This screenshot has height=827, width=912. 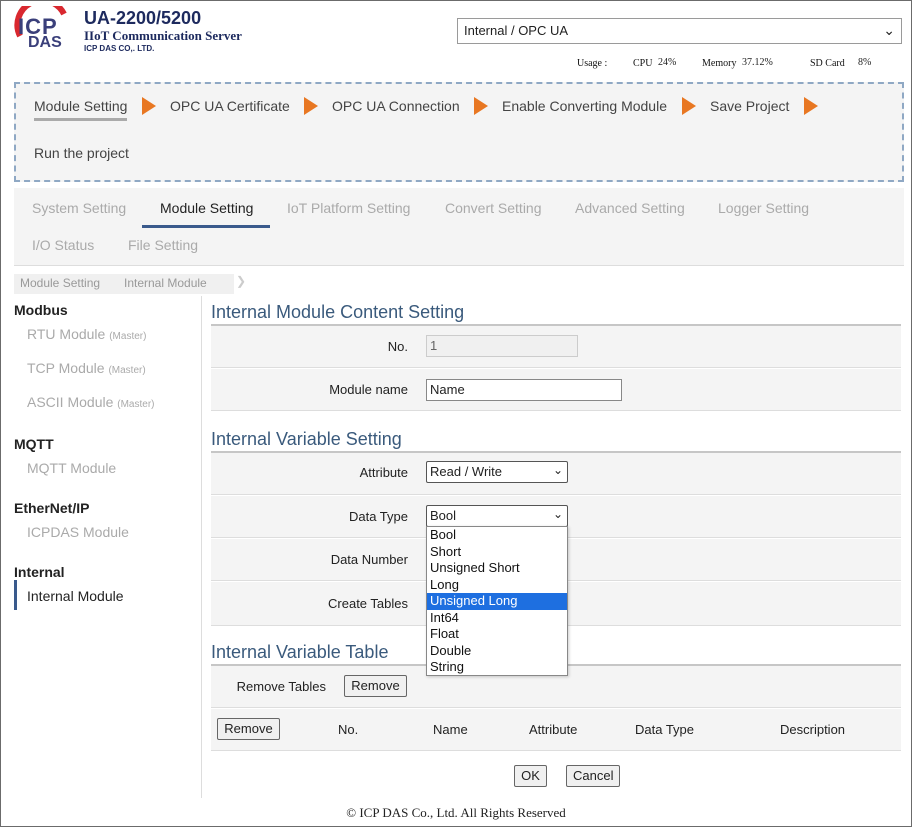 I want to click on form-row-module-name: Module name Name, so click(x=556, y=390).